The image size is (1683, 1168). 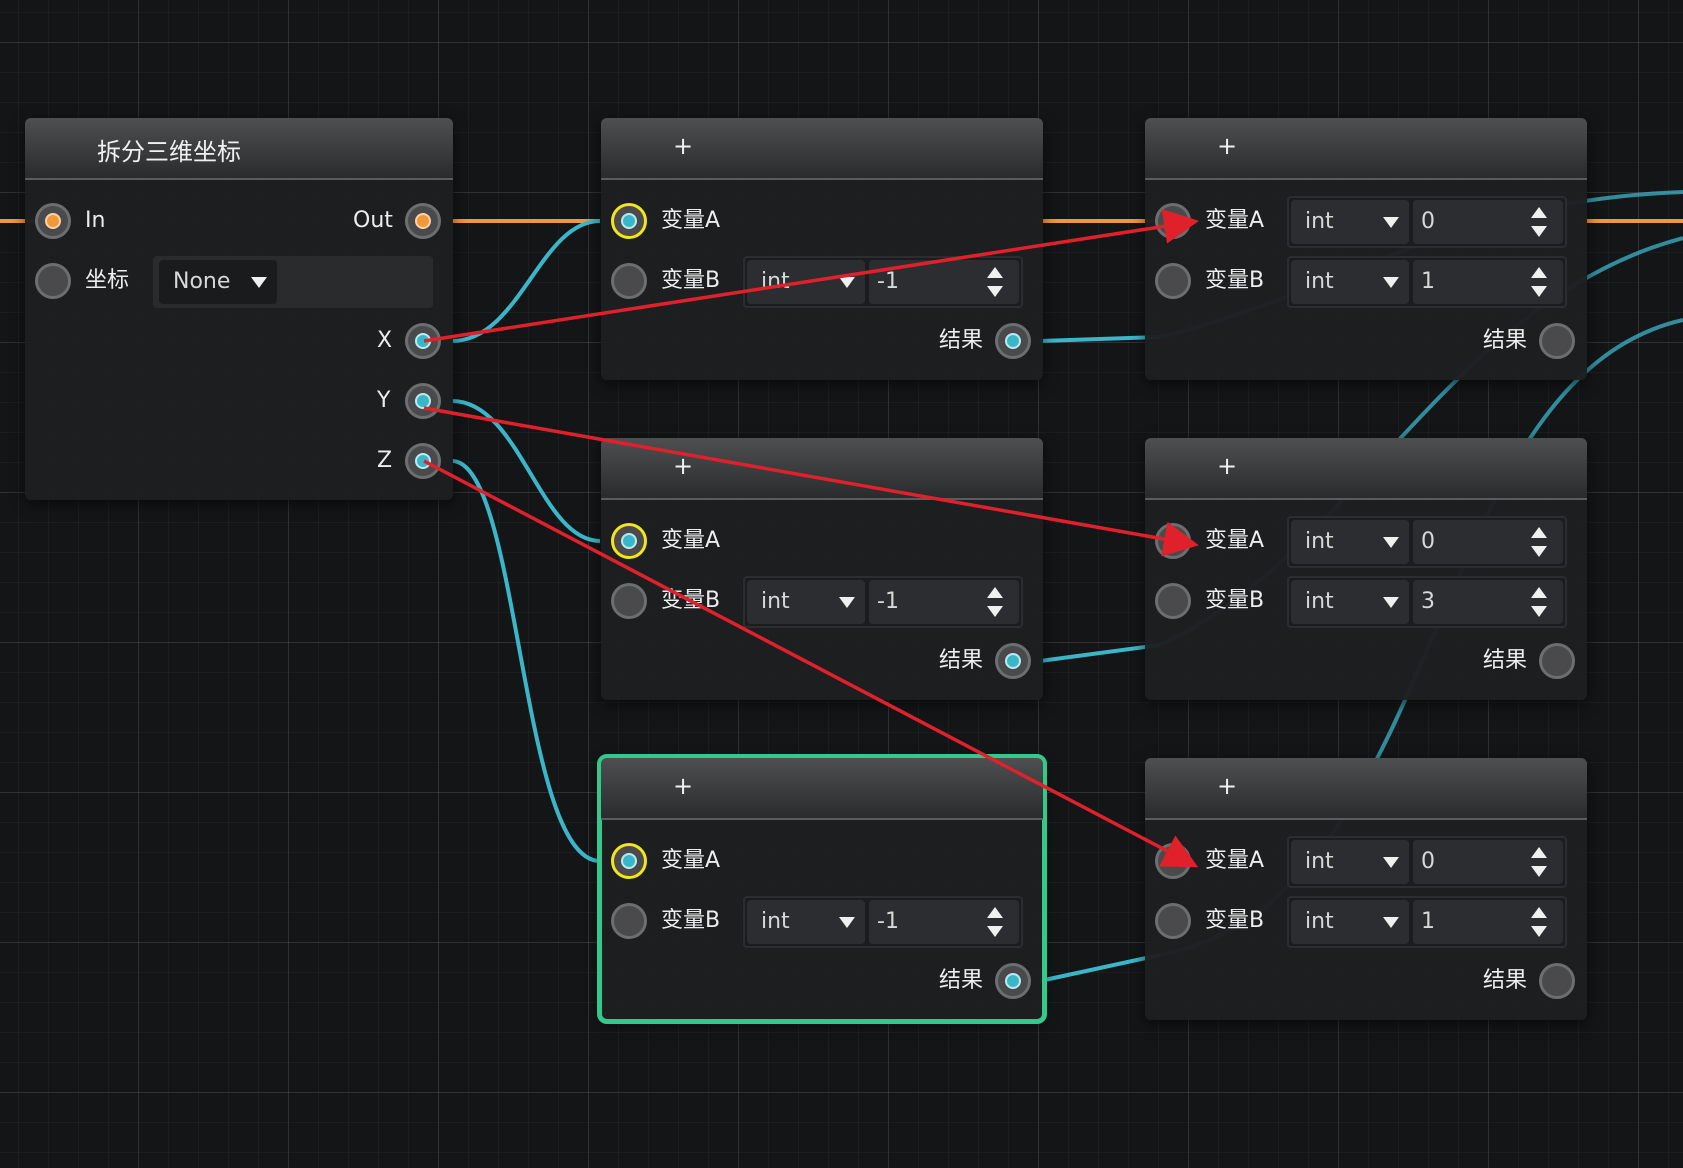 I want to click on node-header: 拆分三维坐标, so click(x=239, y=149).